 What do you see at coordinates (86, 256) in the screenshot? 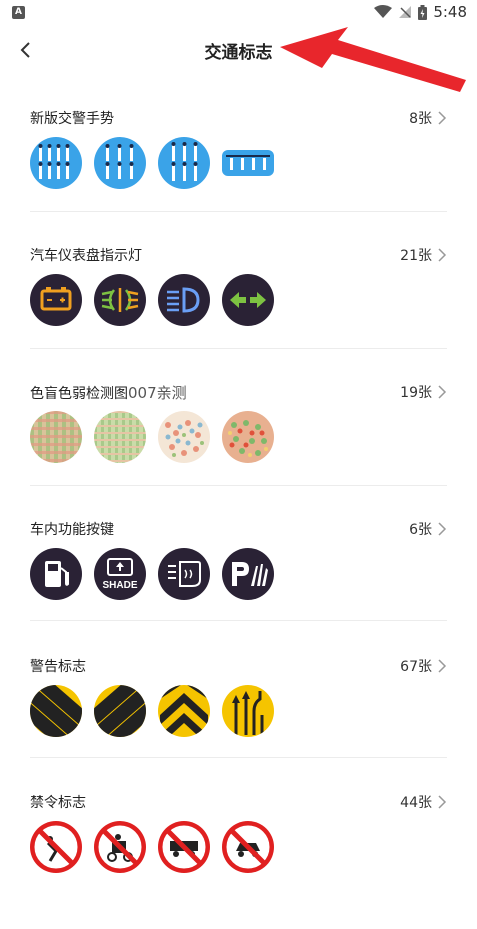
I see `section-title: 汽车仪表盘指示灯` at bounding box center [86, 256].